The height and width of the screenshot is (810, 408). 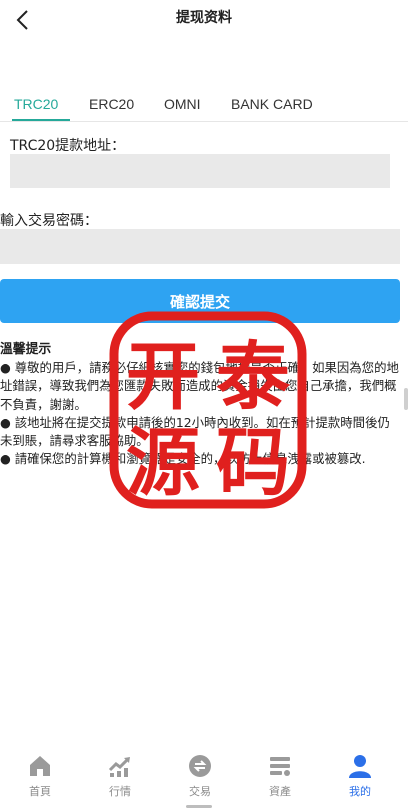 What do you see at coordinates (120, 791) in the screenshot?
I see `nav-label: 行情` at bounding box center [120, 791].